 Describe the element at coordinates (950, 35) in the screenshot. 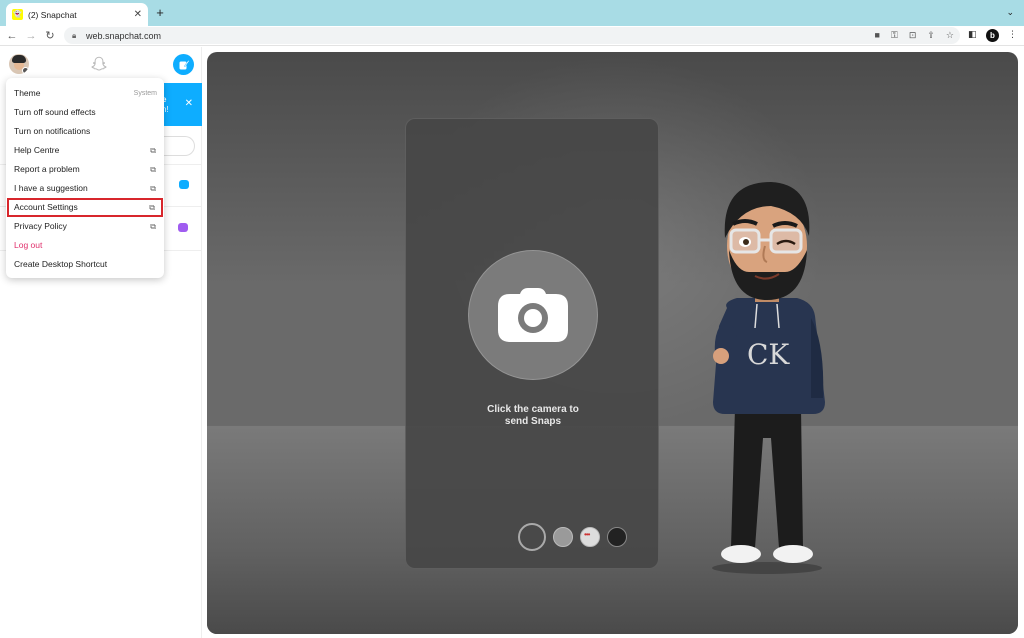

I see `bookmark-star-icon: ☆` at that location.